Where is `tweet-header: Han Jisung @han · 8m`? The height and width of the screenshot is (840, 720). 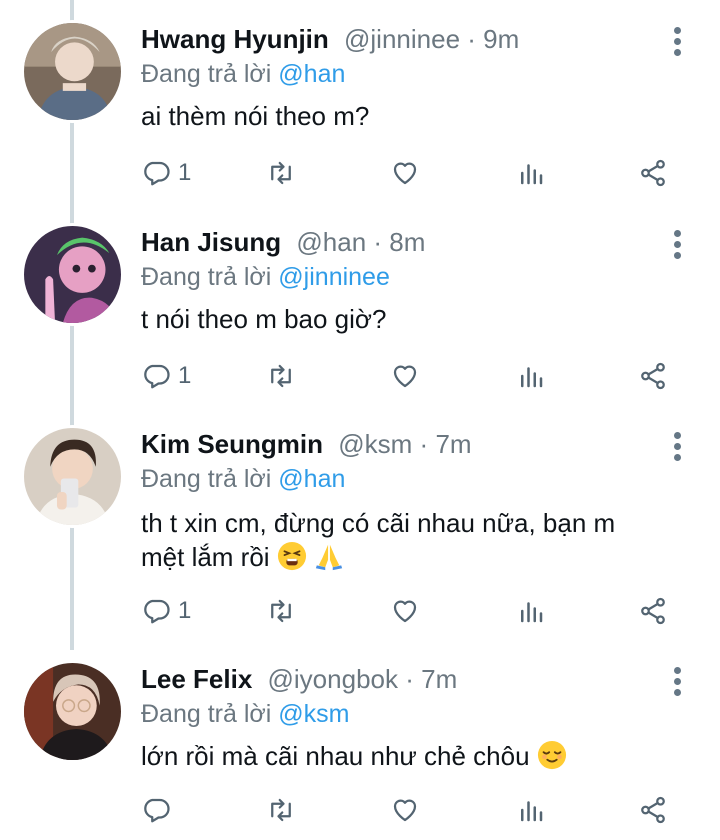
tweet-header: Han Jisung @han · 8m is located at coordinates (283, 242).